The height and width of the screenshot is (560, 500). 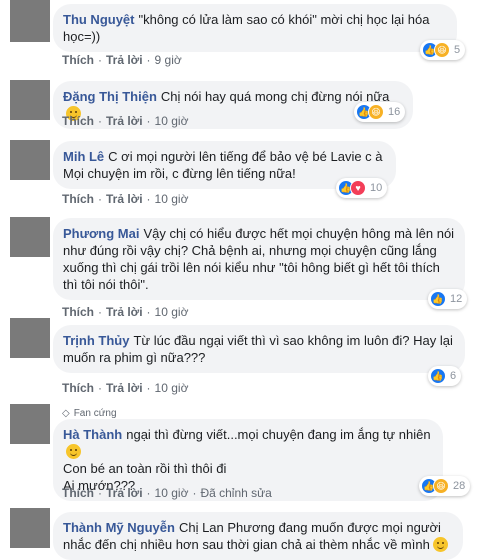 What do you see at coordinates (459, 486) in the screenshot?
I see `reaction-count: 28` at bounding box center [459, 486].